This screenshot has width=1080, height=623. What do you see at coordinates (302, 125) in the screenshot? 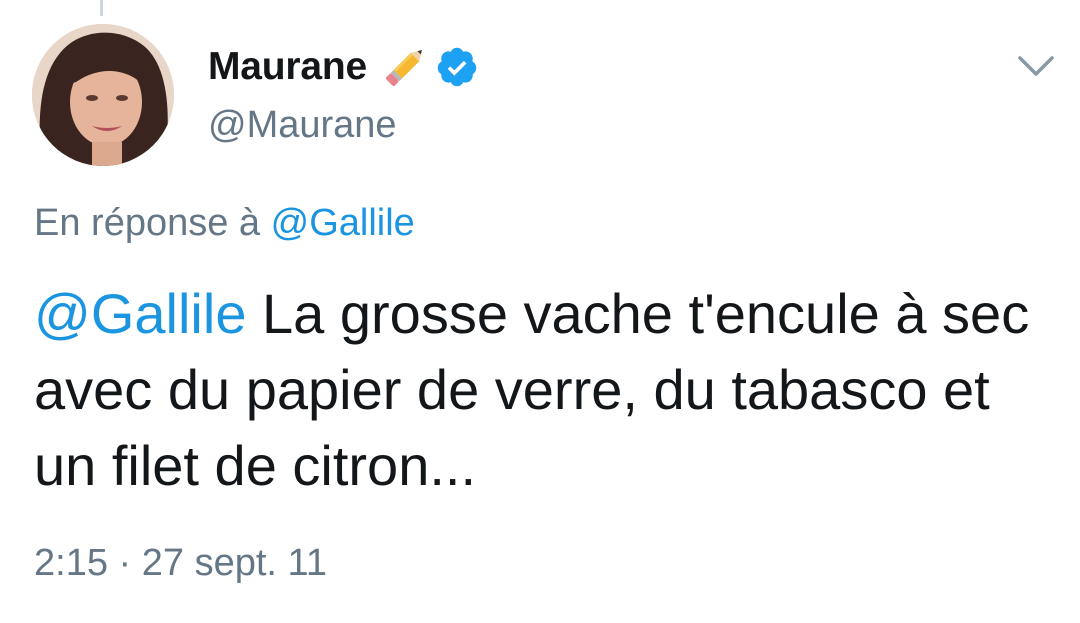
I see `author-handle: @Maurane` at bounding box center [302, 125].